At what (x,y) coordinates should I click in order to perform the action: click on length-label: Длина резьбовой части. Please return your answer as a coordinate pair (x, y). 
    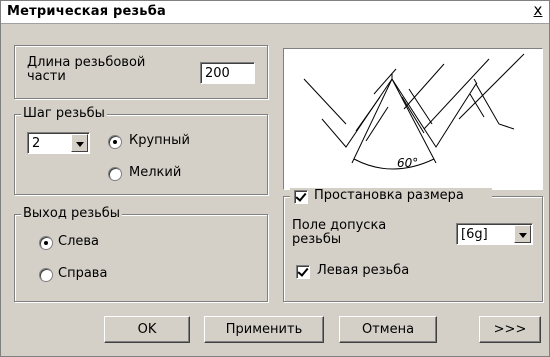
    Looking at the image, I should click on (86, 69).